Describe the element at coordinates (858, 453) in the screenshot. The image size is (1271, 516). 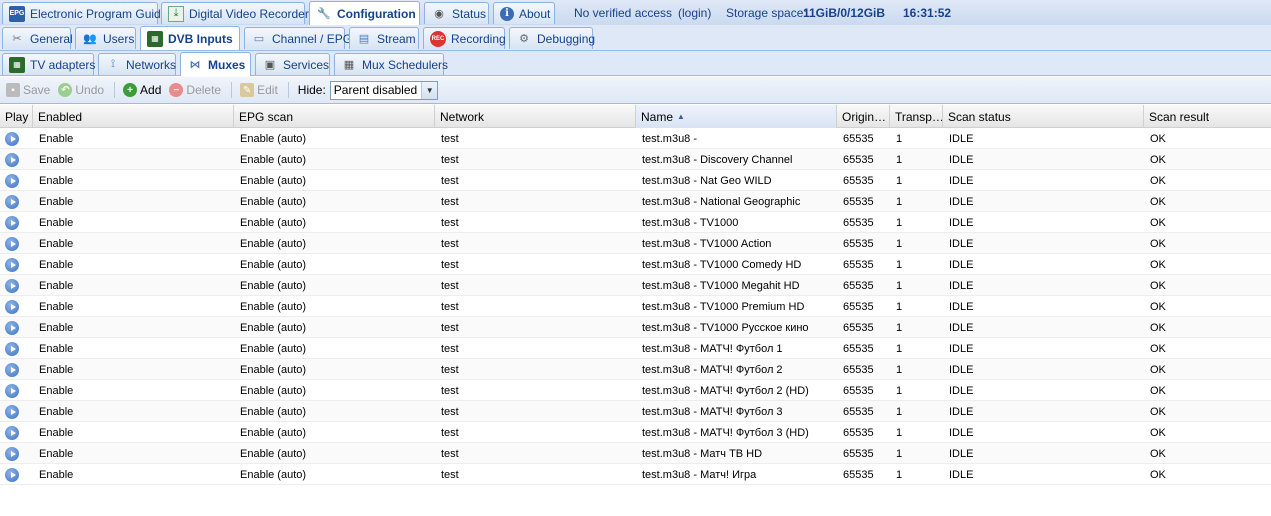
I see `origin-cell: 65535` at that location.